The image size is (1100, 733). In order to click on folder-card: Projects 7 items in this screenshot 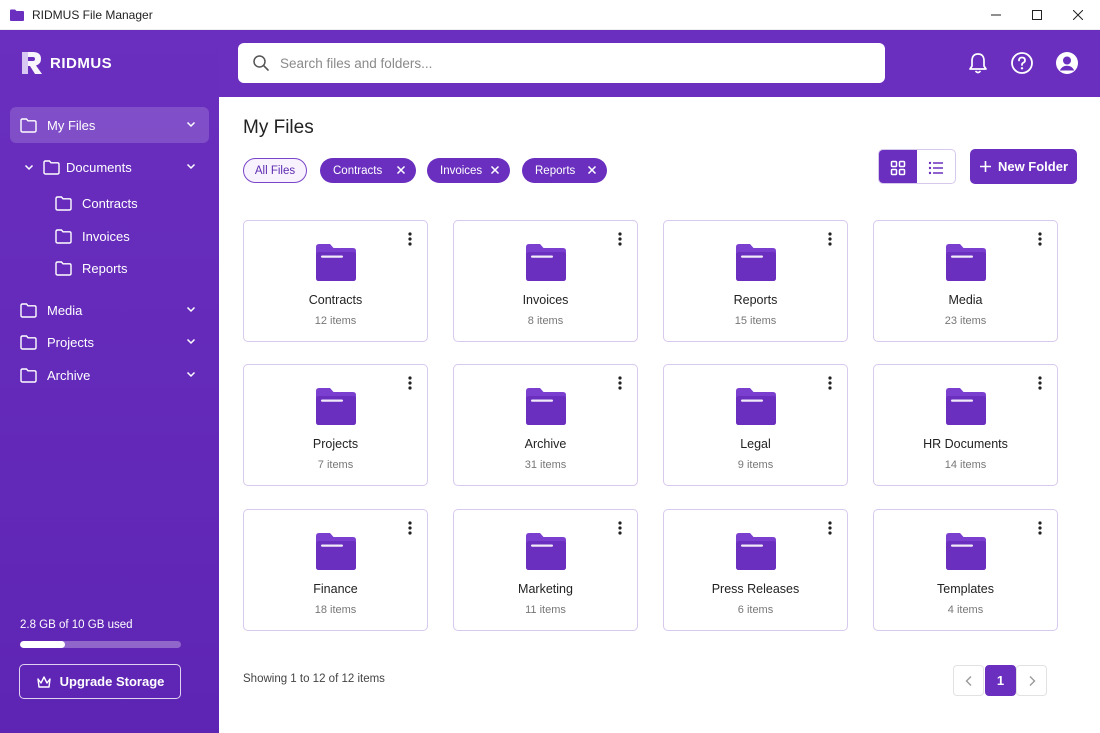, I will do `click(335, 425)`.